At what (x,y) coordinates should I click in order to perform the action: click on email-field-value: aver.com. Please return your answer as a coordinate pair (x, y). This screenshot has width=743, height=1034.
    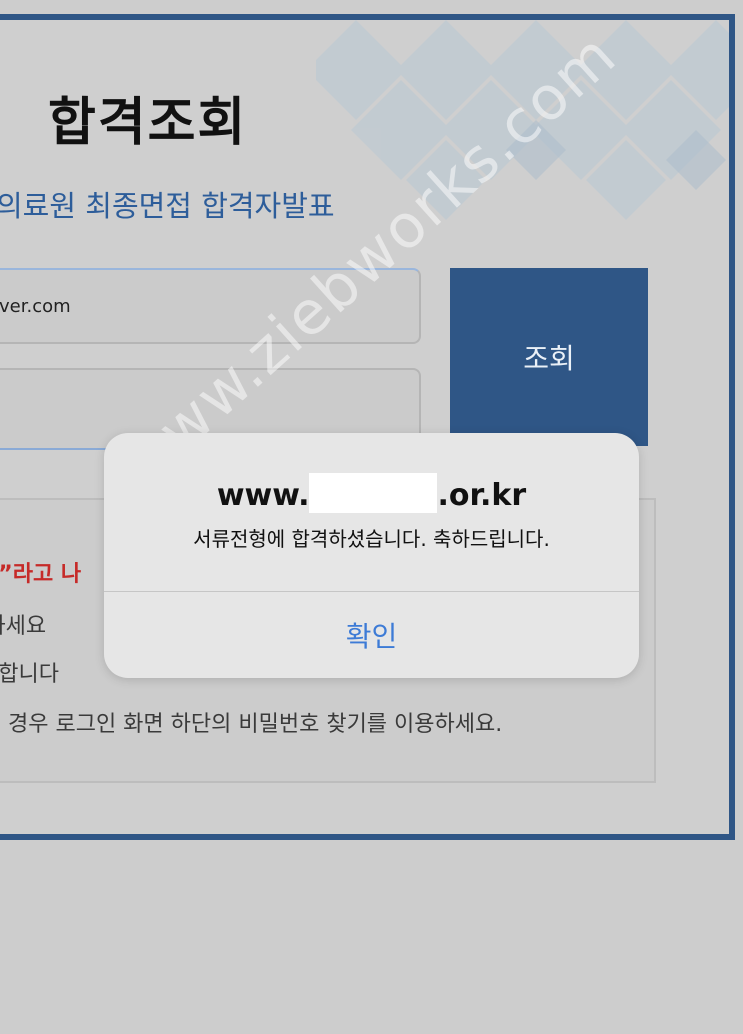
    Looking at the image, I should click on (35, 306).